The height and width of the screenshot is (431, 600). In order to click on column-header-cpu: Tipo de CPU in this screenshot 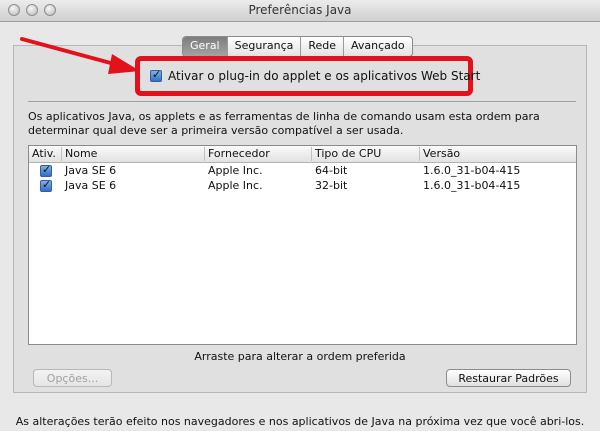, I will do `click(366, 154)`.